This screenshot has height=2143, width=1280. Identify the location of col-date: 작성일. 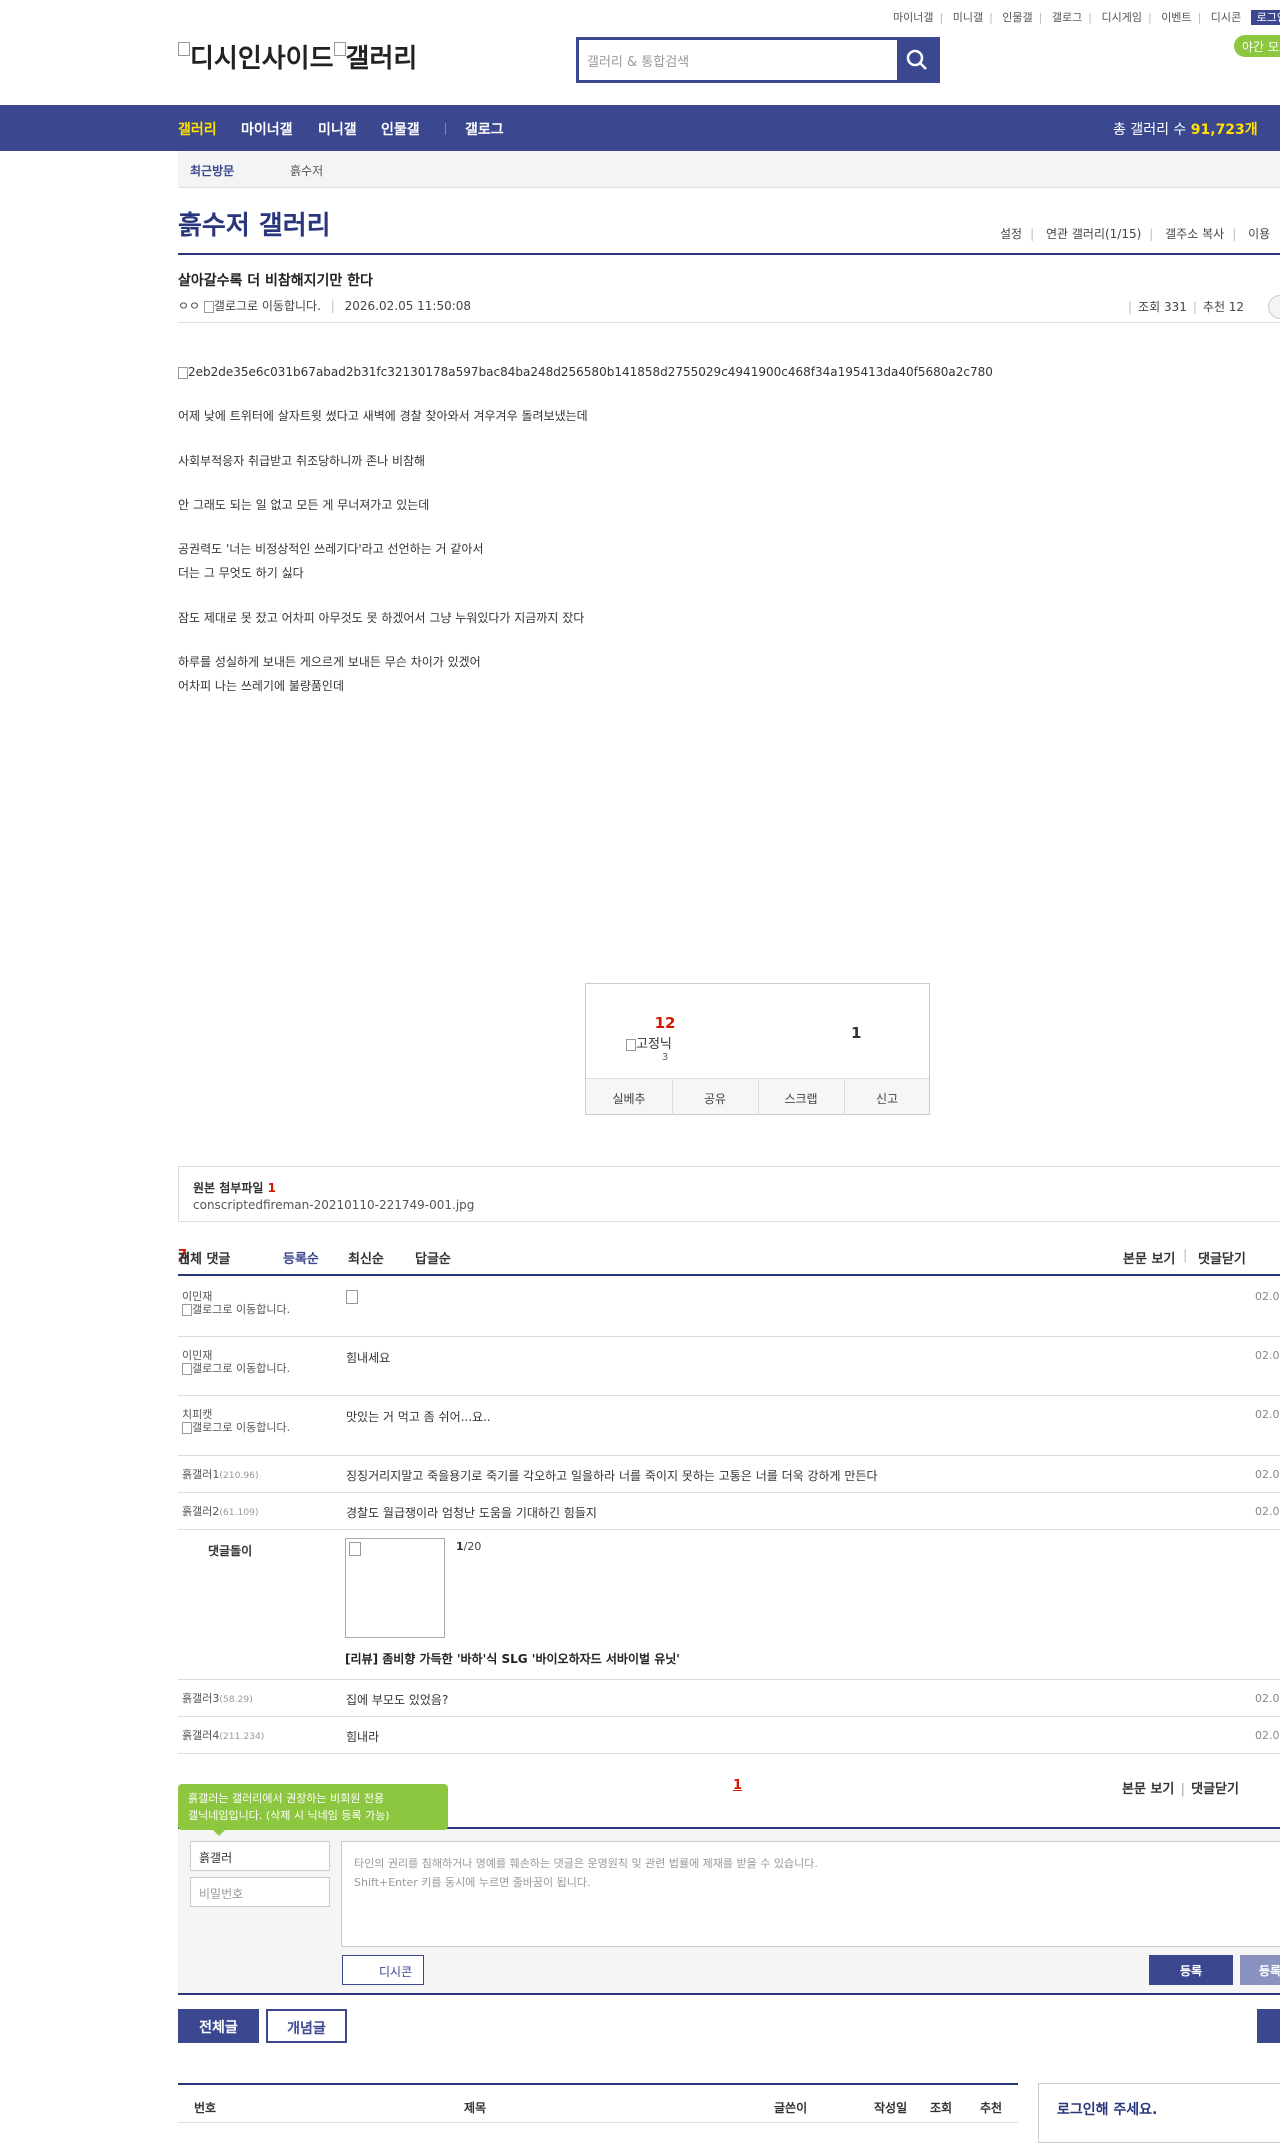
(891, 2108).